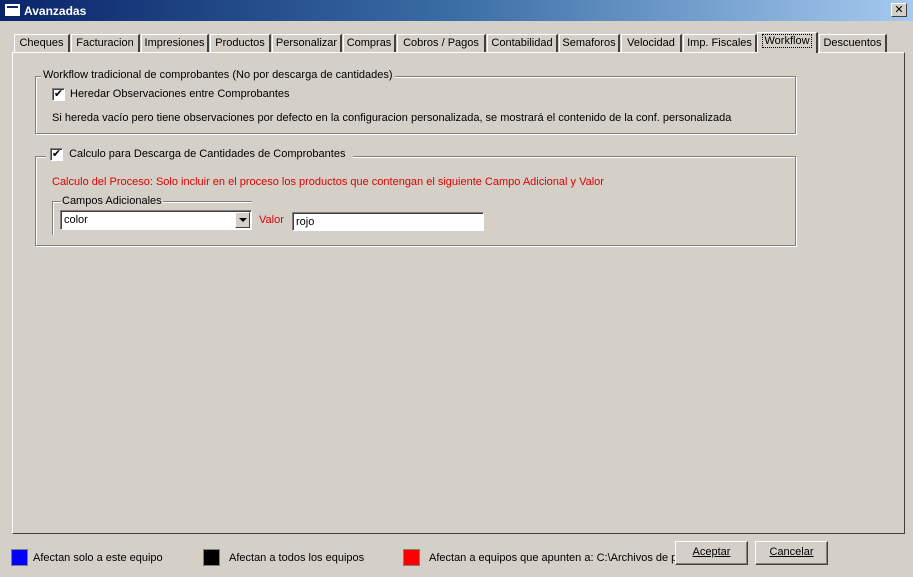  I want to click on red-legend-swatch, so click(411, 557).